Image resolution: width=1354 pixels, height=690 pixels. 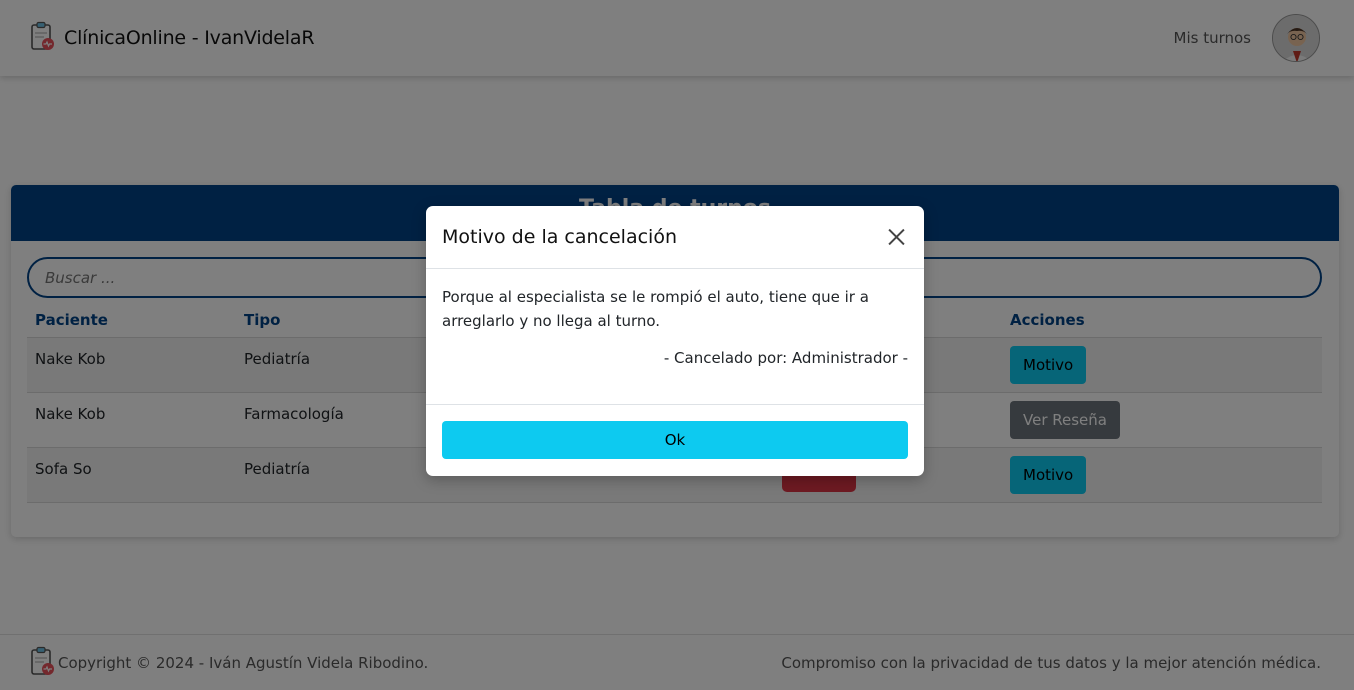 I want to click on close-icon, so click(x=896, y=237).